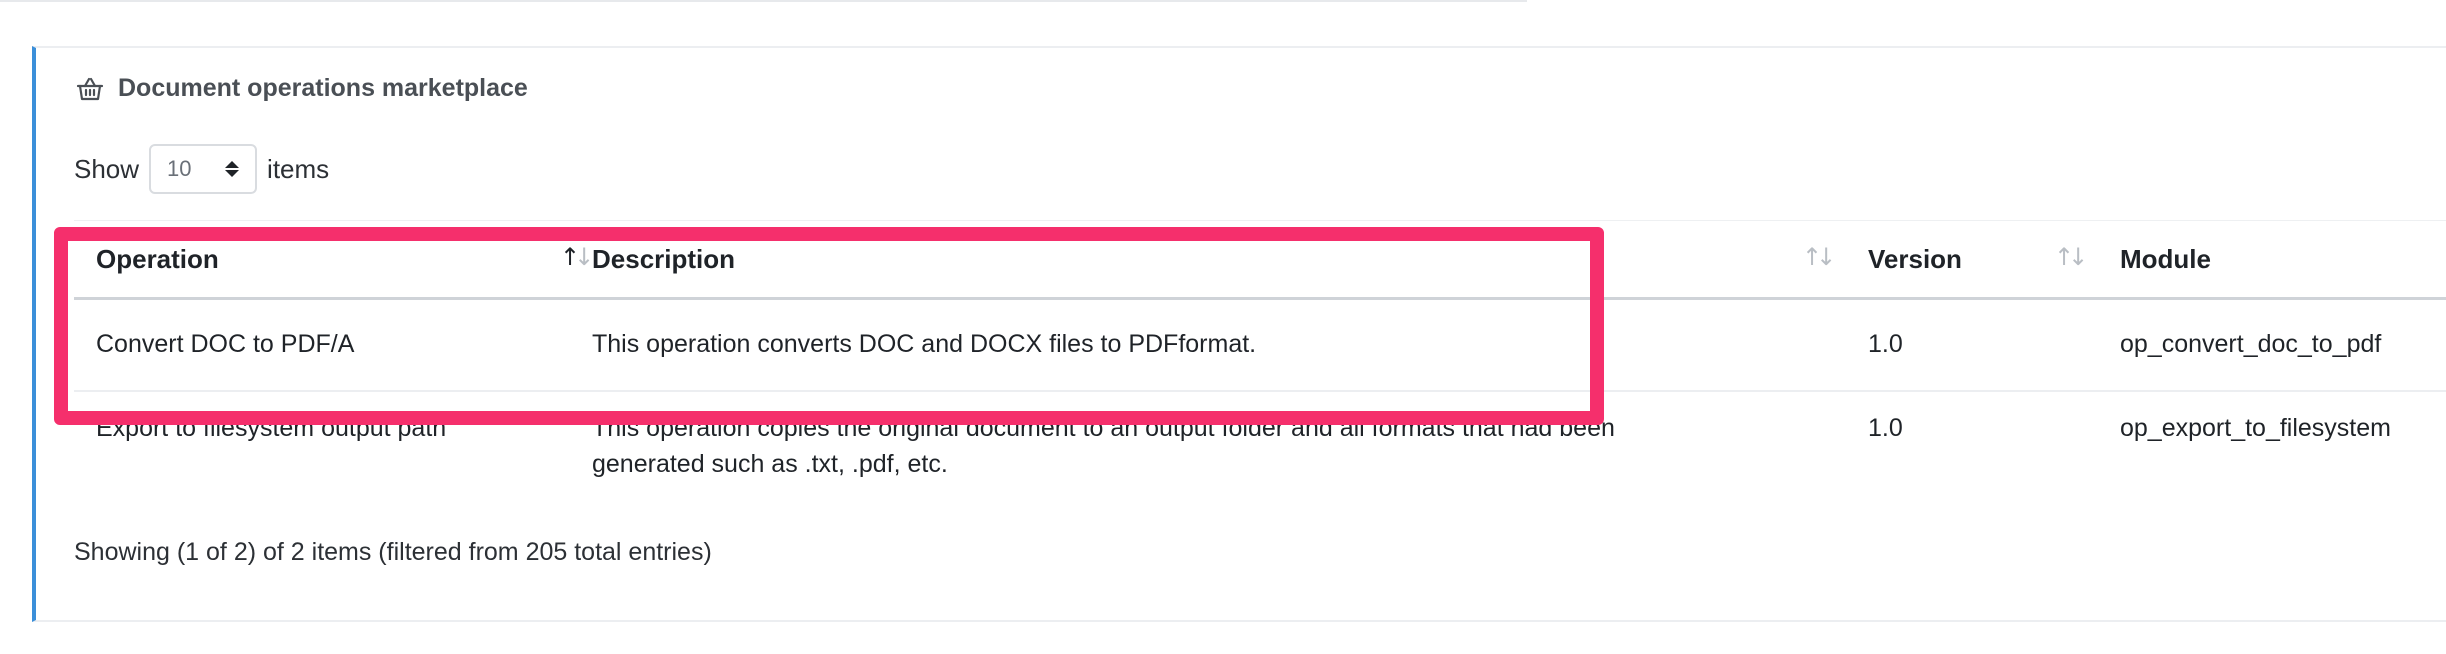 The width and height of the screenshot is (2446, 654). I want to click on cell-module: op_export_to_filesystem, so click(2255, 428).